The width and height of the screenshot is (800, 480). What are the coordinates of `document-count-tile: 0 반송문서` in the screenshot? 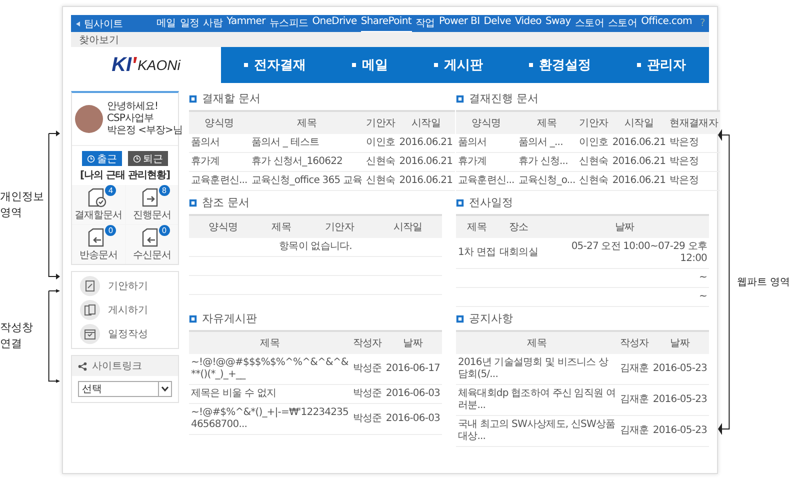 It's located at (98, 244).